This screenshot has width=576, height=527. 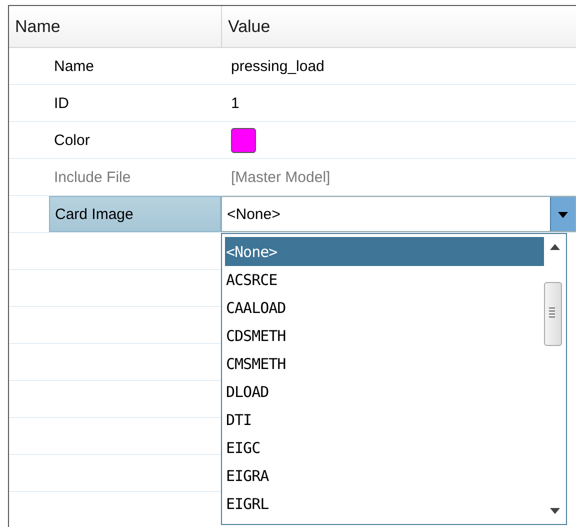 I want to click on property-name: ID, so click(x=135, y=103).